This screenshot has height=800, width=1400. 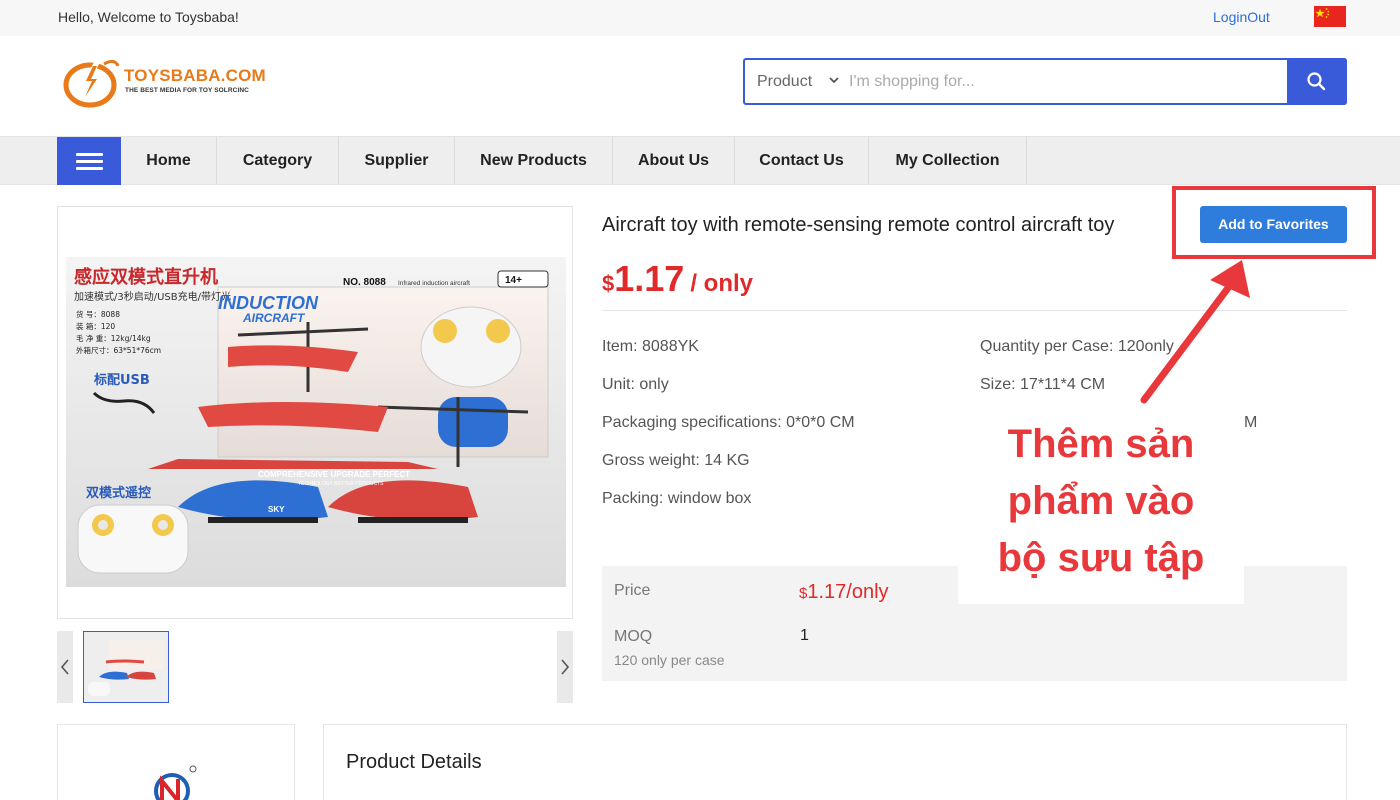 I want to click on box-spec-3: 毛 净 重：12kg/14kg, so click(x=113, y=338).